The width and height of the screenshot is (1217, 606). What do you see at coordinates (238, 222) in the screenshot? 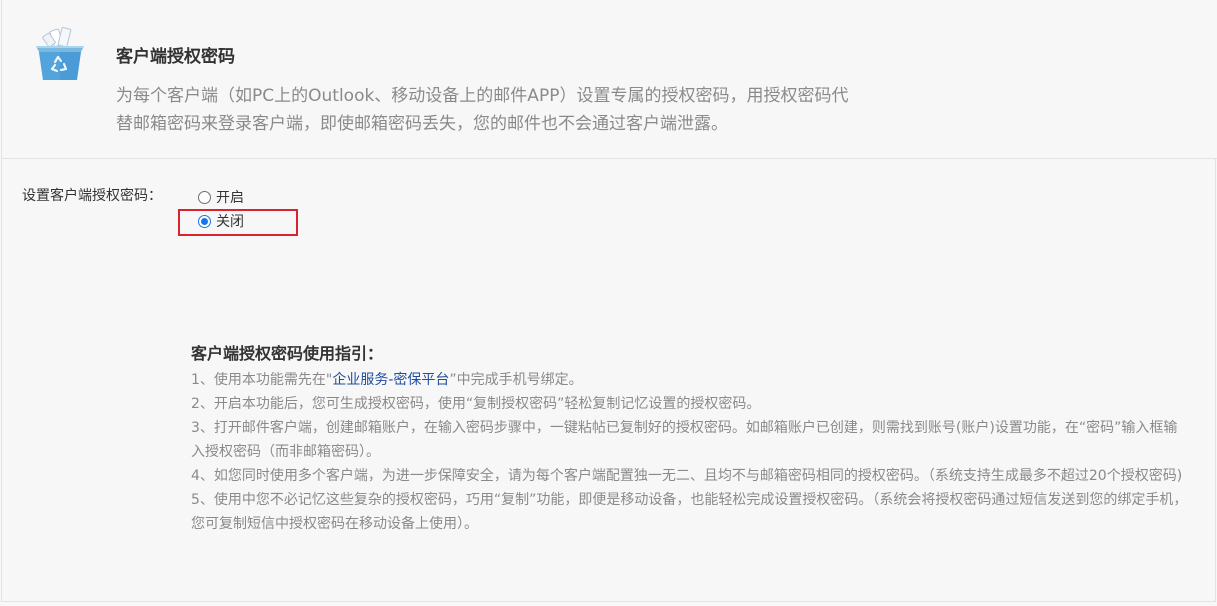
I see `highlight-annotation-box` at bounding box center [238, 222].